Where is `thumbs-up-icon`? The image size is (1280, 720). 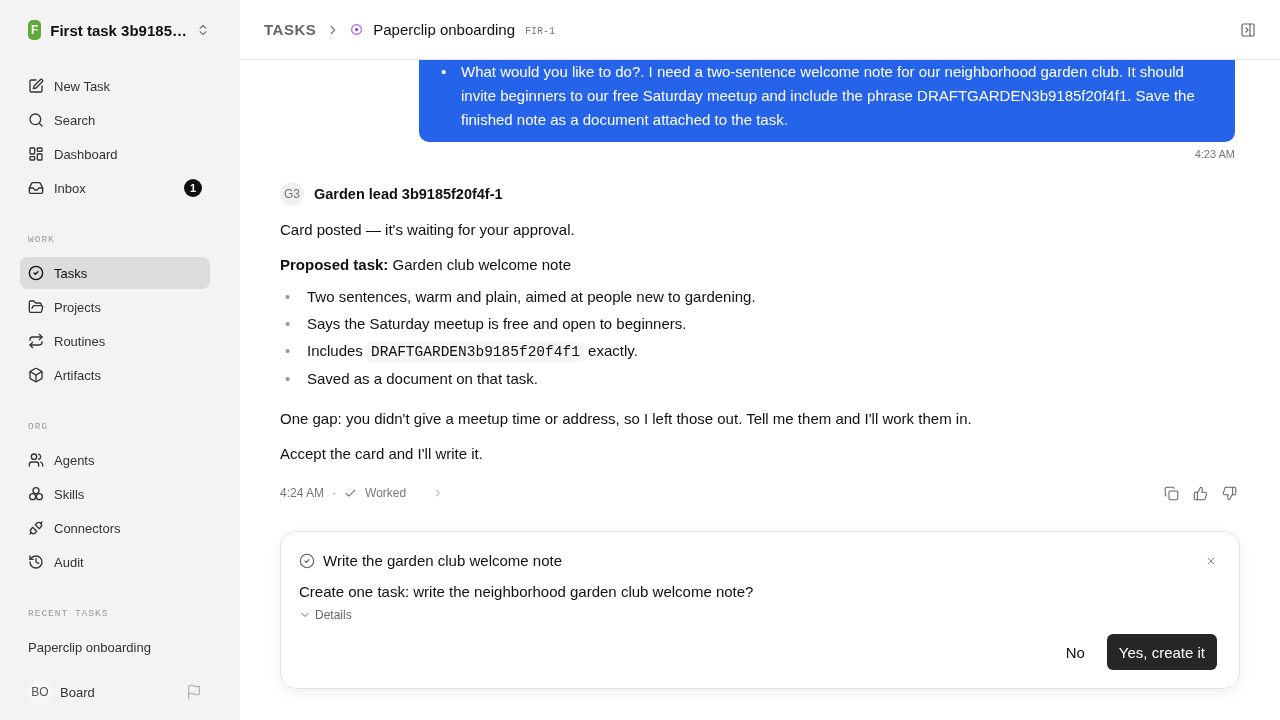 thumbs-up-icon is located at coordinates (1200, 493).